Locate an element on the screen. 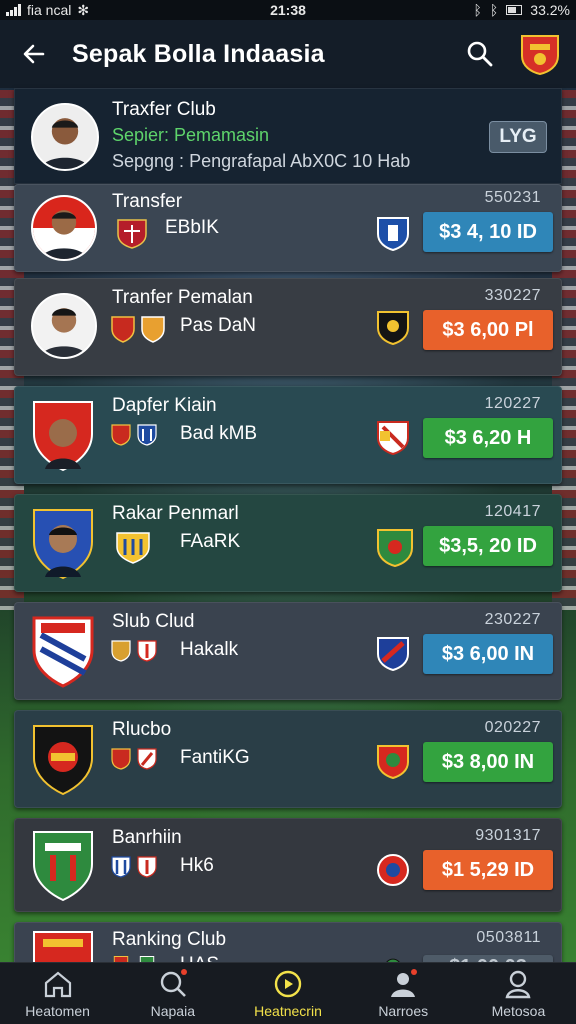  nav-label: Napaia is located at coordinates (172, 1010).